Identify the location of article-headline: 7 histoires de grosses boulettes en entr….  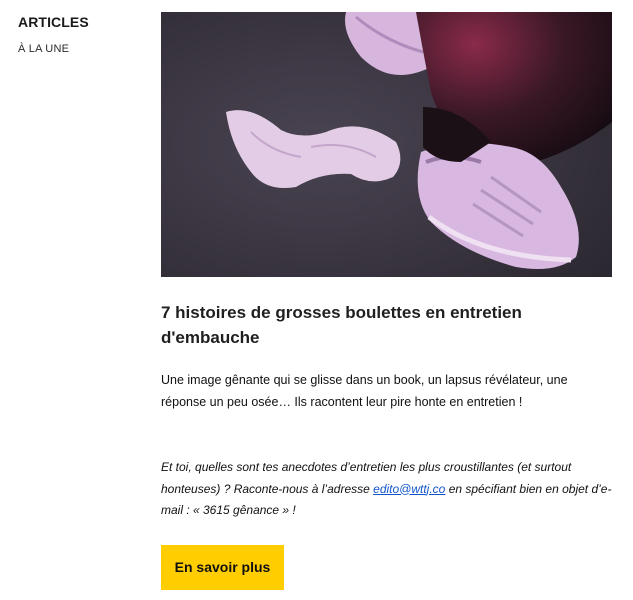
(386, 325).